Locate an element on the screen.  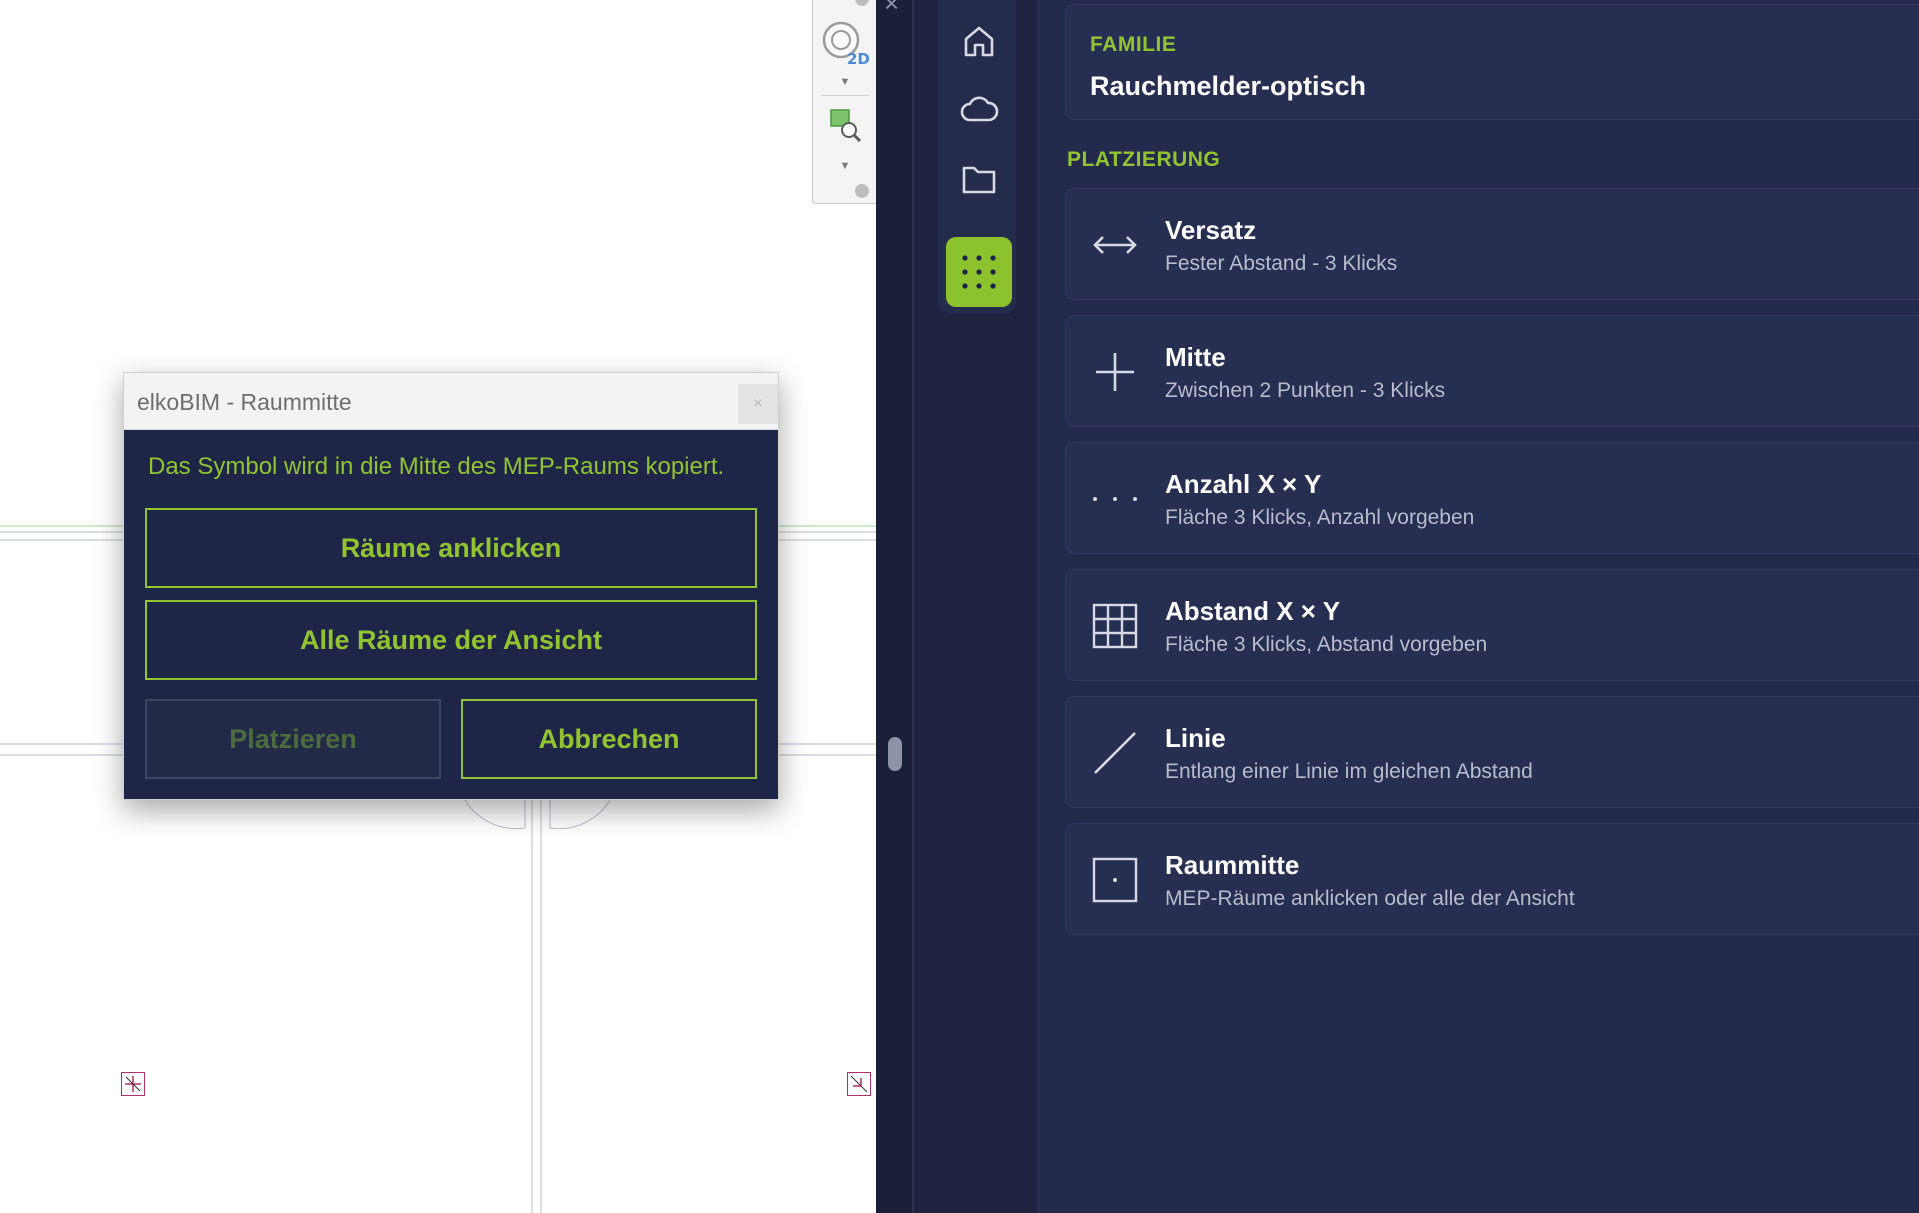
room-tag-left-icon is located at coordinates (133, 1084).